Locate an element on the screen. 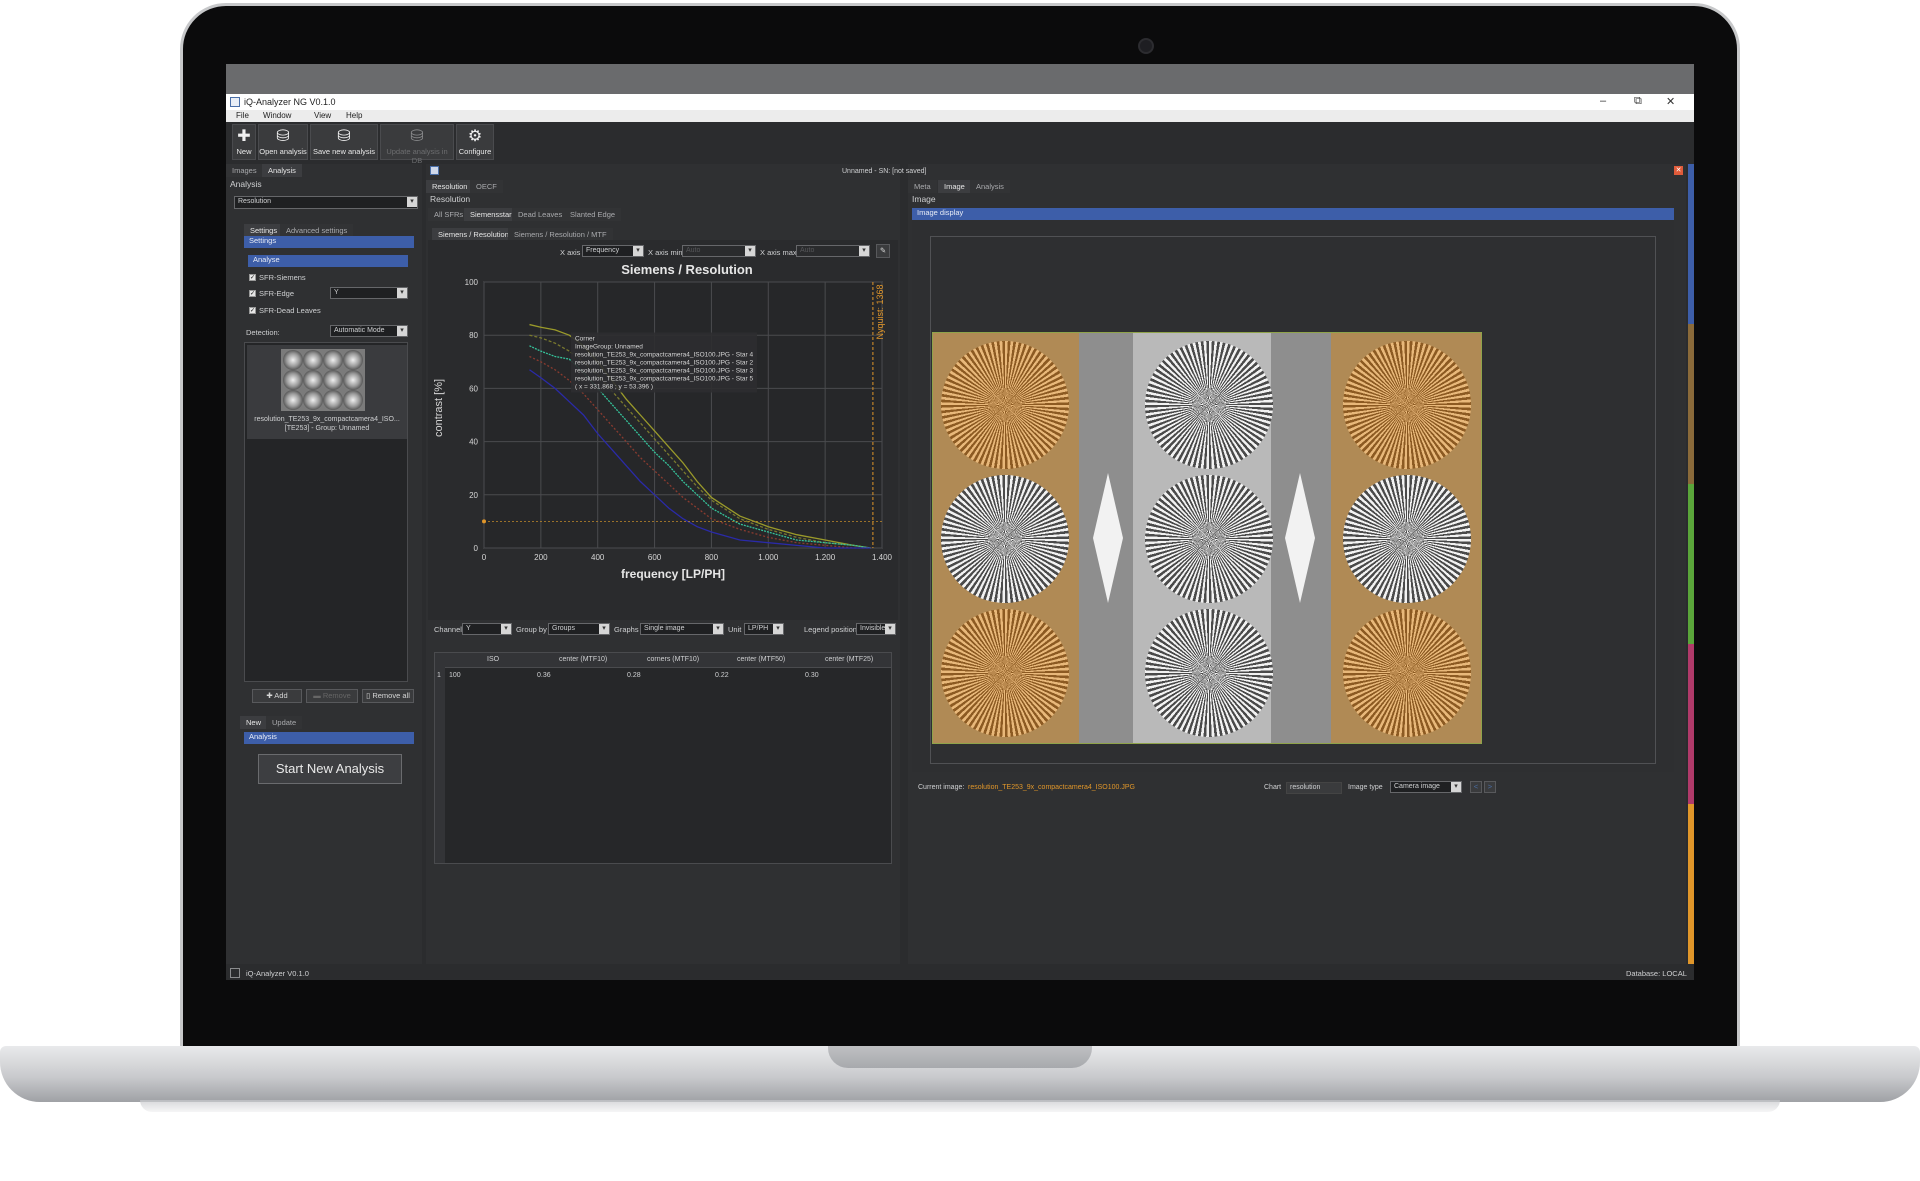 This screenshot has width=1920, height=1181. add-button: ✚ Add is located at coordinates (277, 696).